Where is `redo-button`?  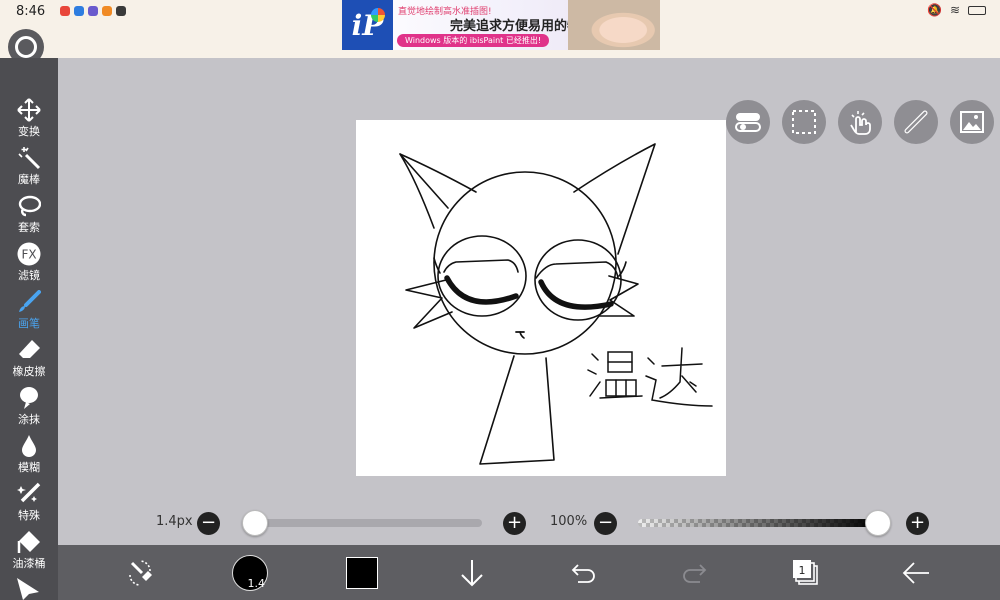 redo-button is located at coordinates (694, 573).